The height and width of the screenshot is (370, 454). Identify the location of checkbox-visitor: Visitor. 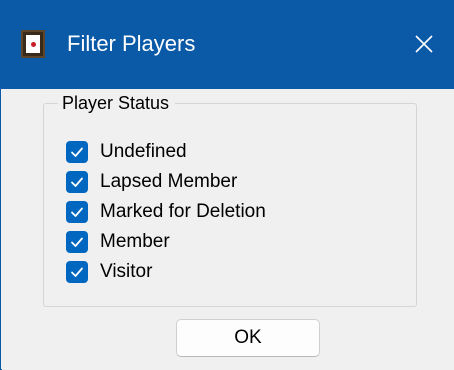
(226, 272).